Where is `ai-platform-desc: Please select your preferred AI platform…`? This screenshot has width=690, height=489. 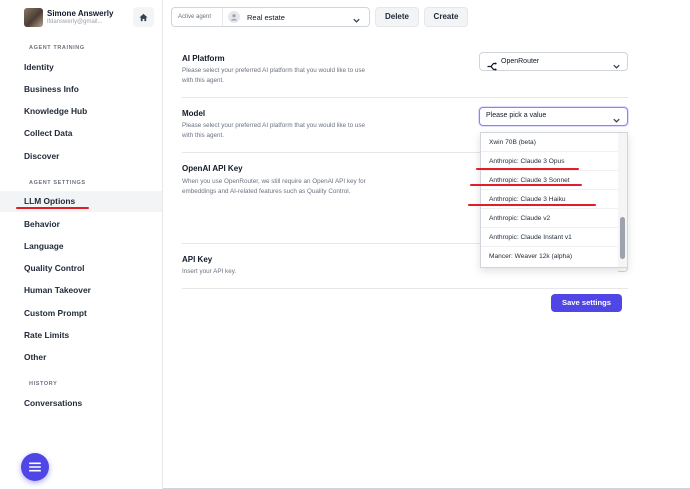 ai-platform-desc: Please select your preferred AI platform… is located at coordinates (274, 76).